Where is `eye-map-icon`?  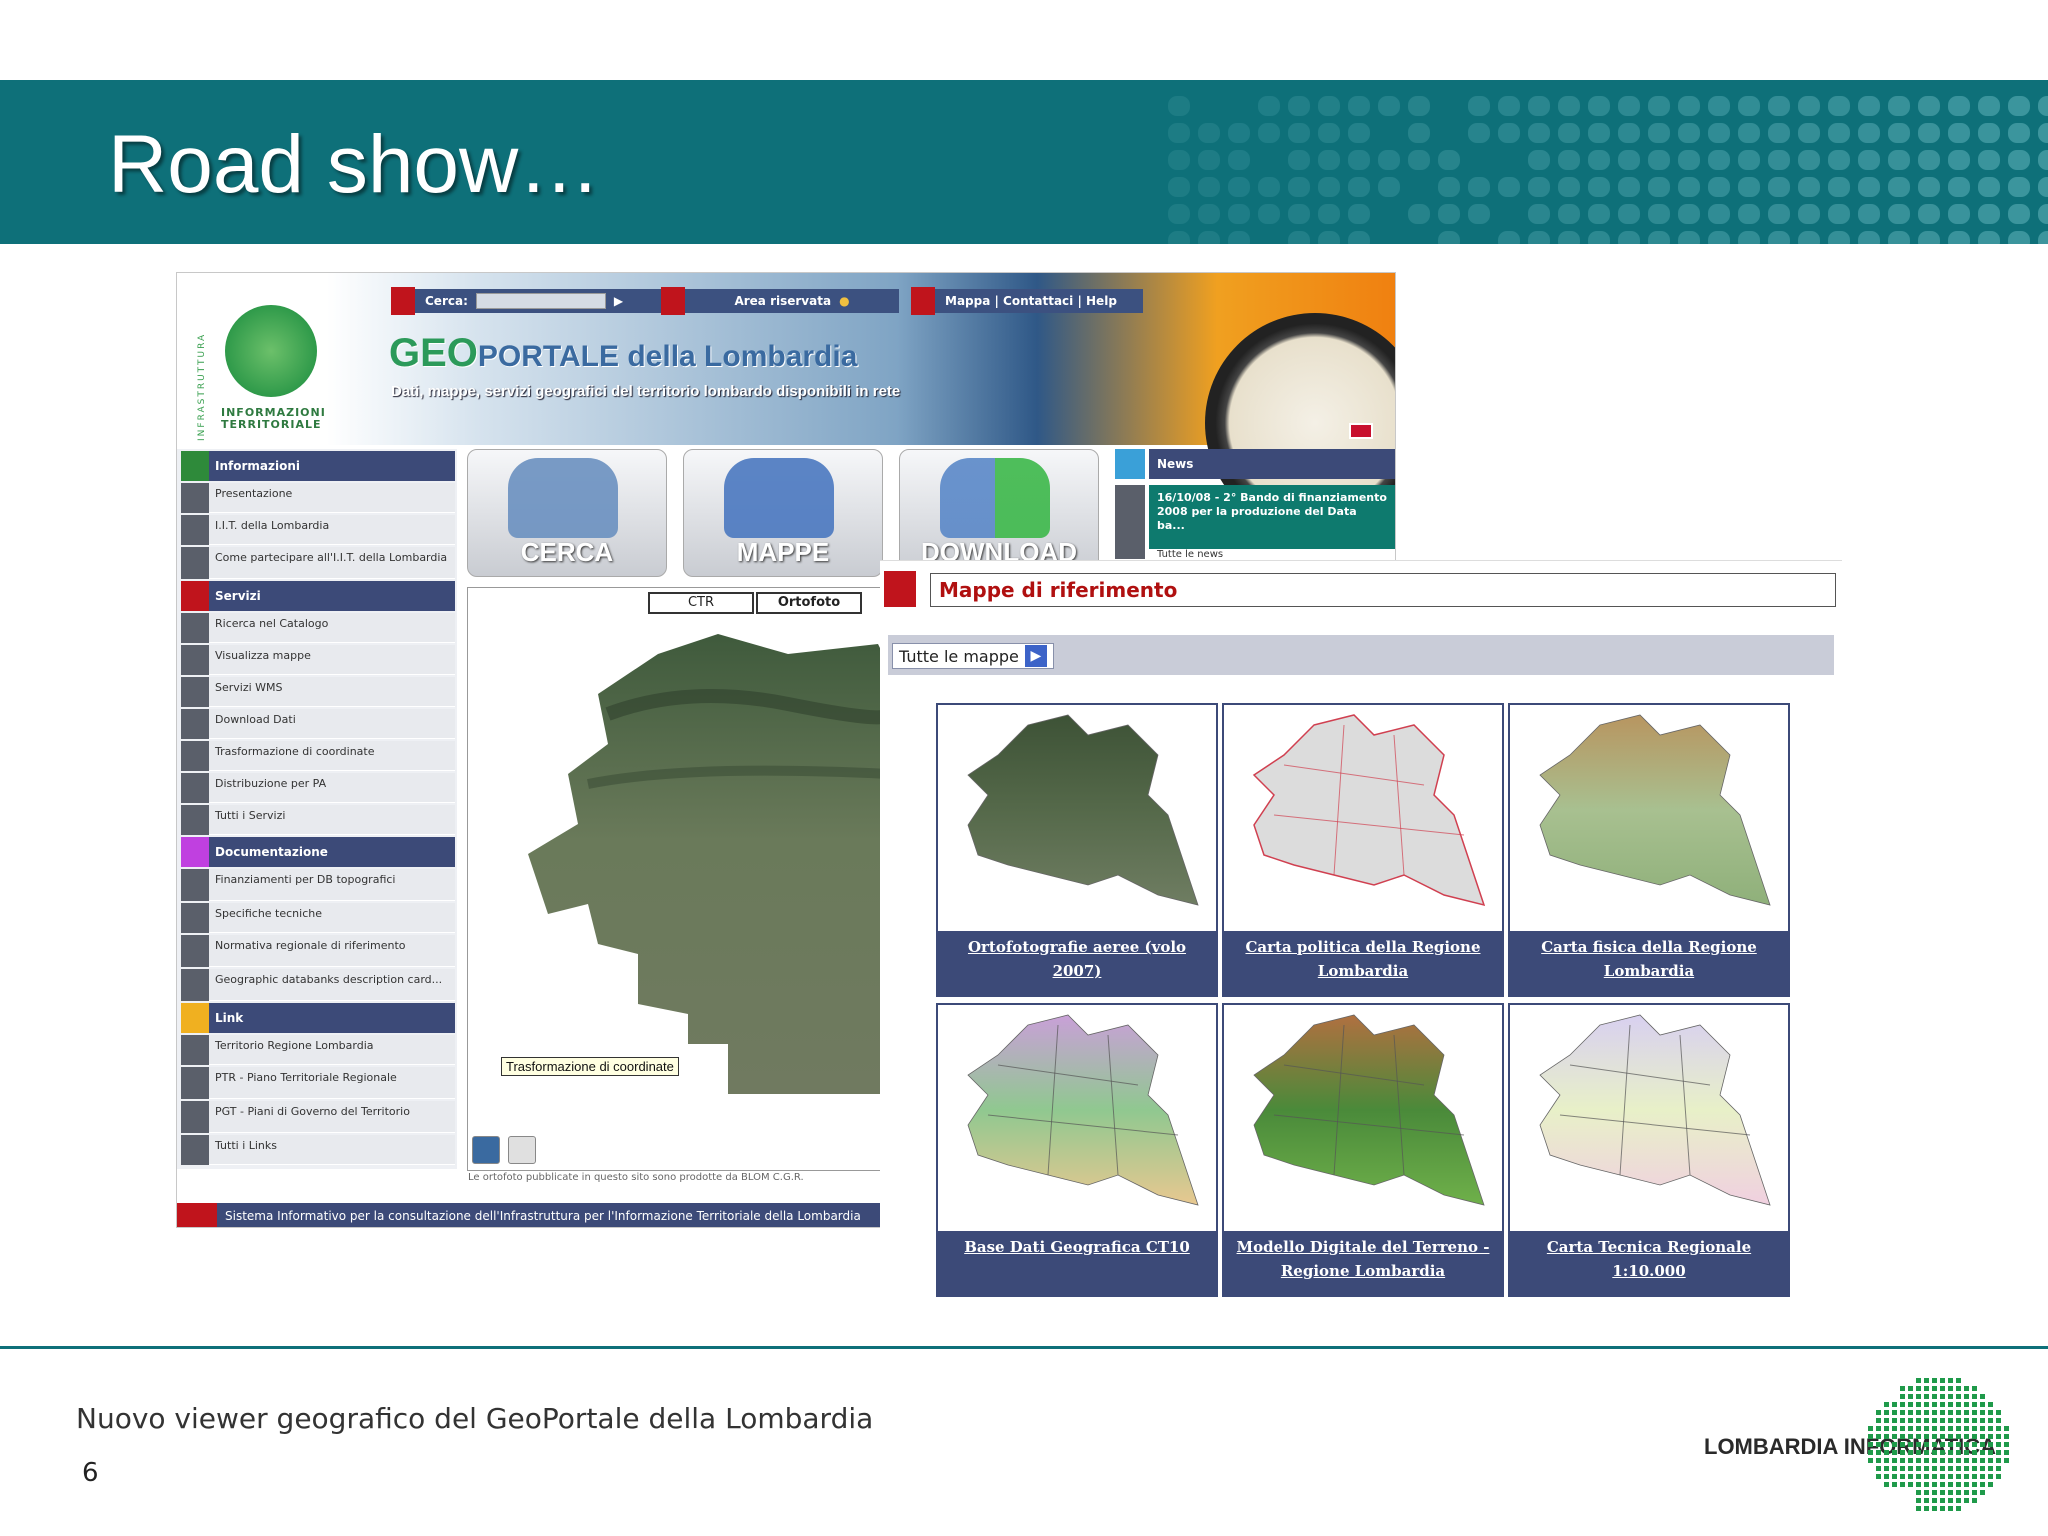 eye-map-icon is located at coordinates (779, 498).